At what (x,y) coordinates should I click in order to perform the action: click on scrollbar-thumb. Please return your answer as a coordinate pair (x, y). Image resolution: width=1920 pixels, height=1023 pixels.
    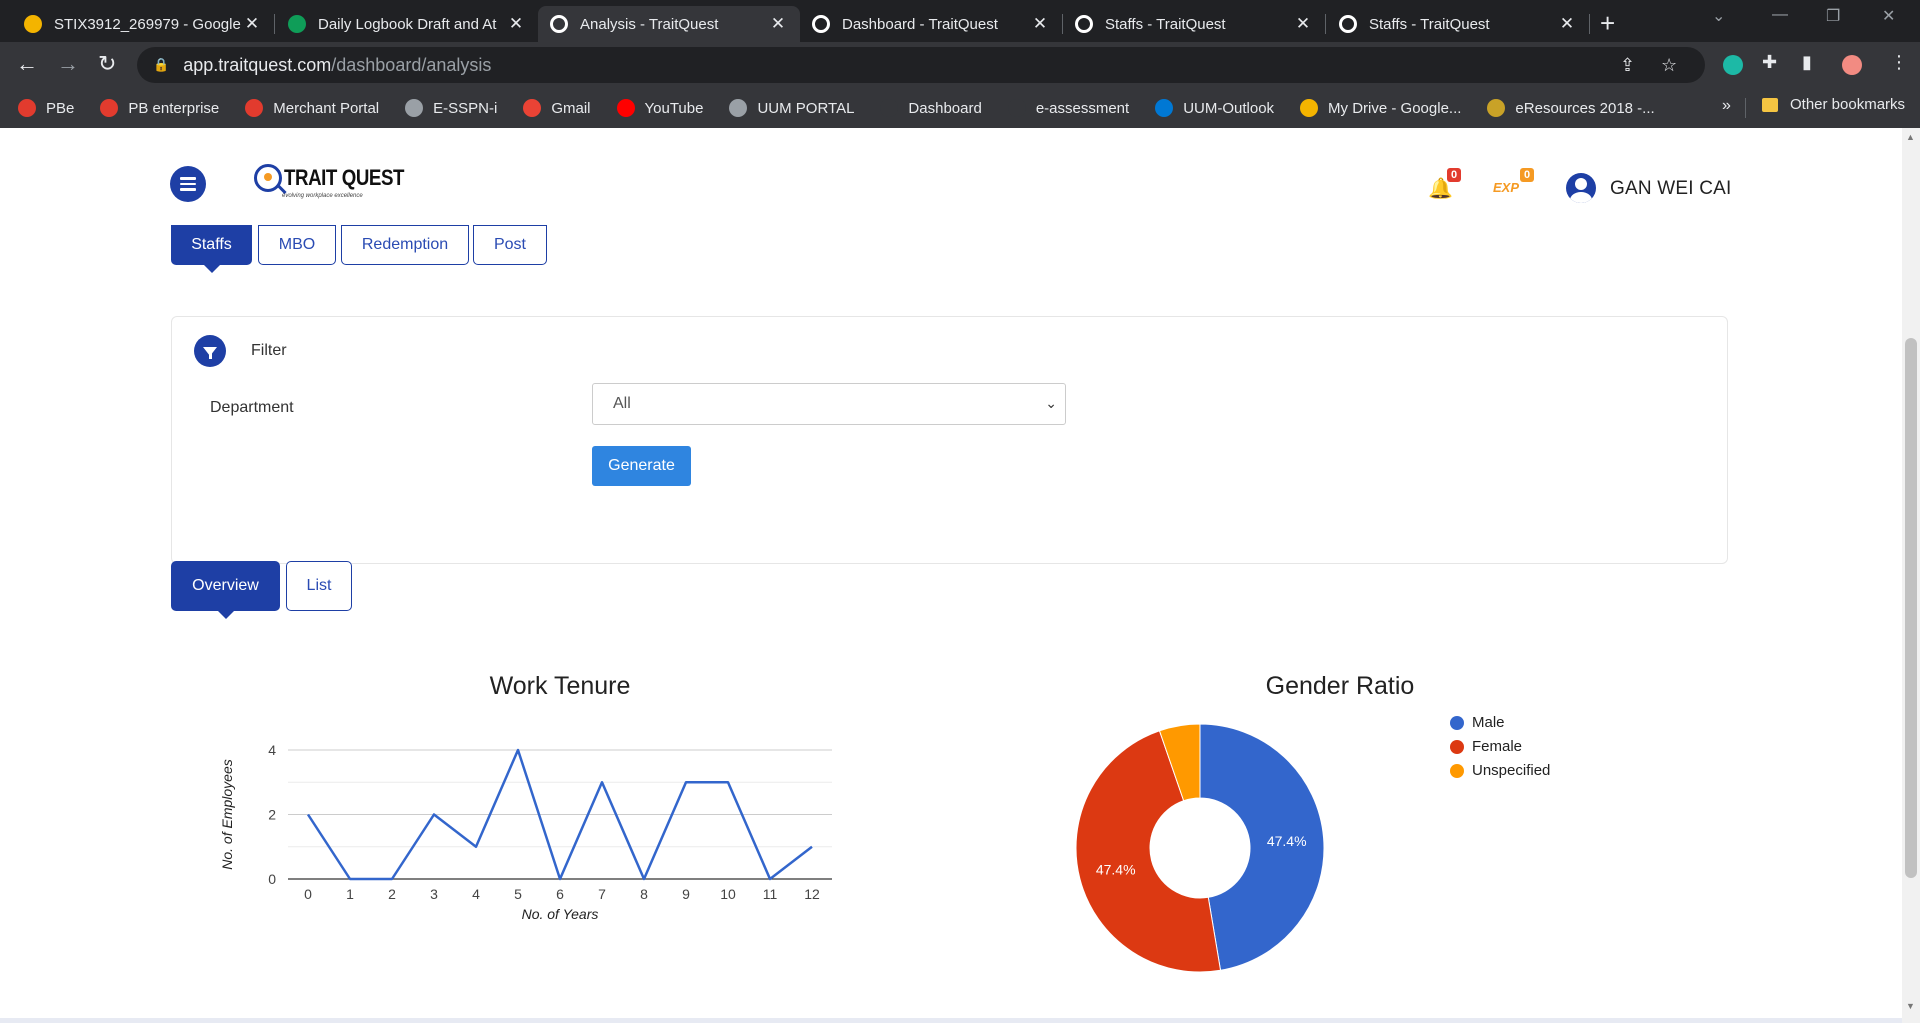
    Looking at the image, I should click on (1911, 608).